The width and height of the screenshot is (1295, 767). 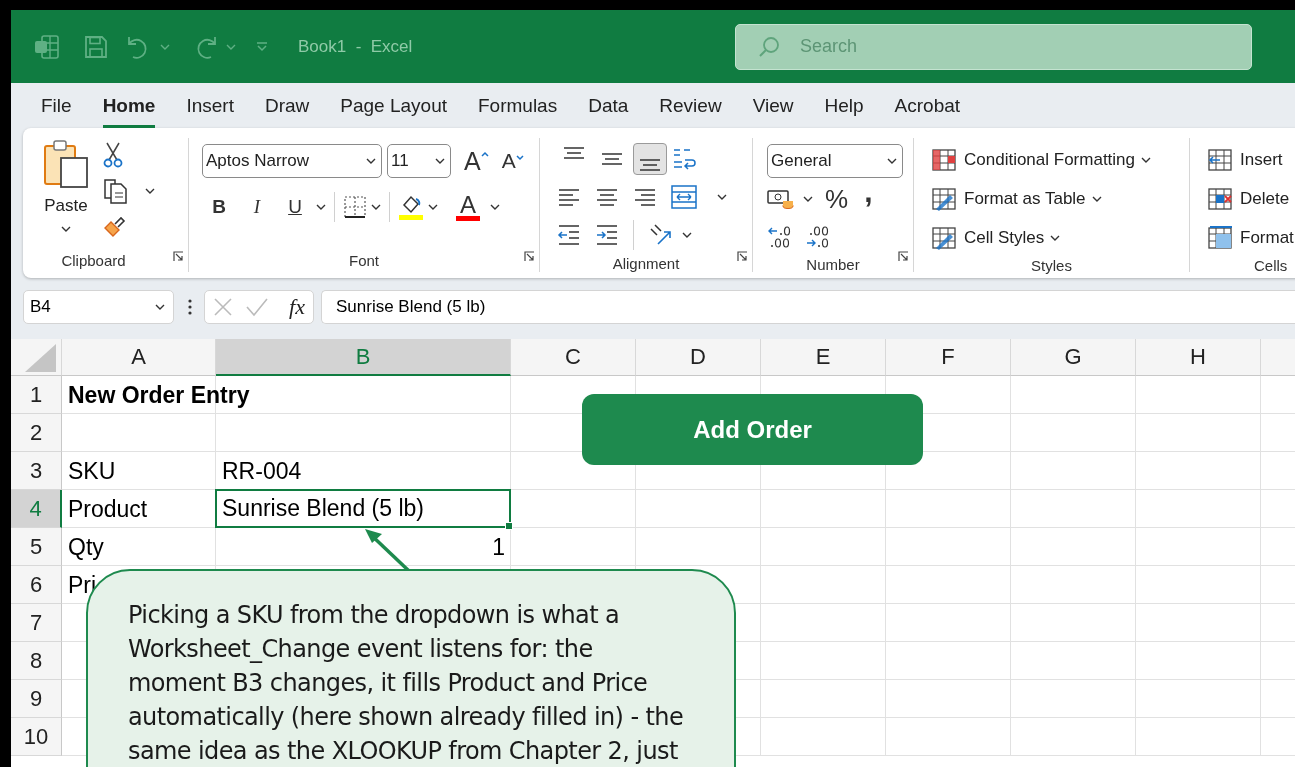 I want to click on ribbon-tab: File, so click(x=56, y=105).